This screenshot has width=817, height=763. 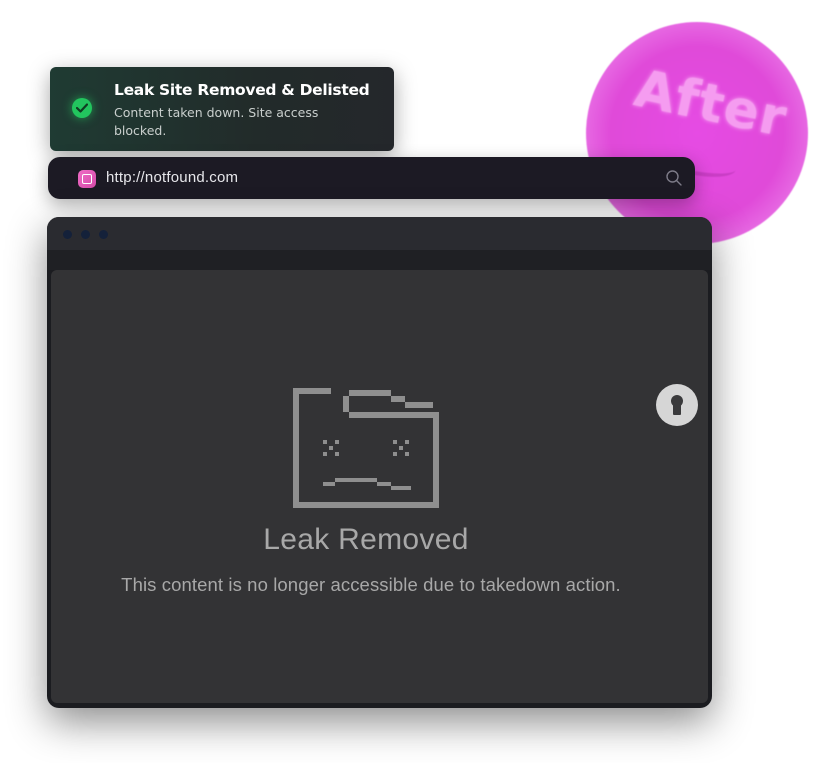 What do you see at coordinates (82, 108) in the screenshot?
I see `check-circle-icon` at bounding box center [82, 108].